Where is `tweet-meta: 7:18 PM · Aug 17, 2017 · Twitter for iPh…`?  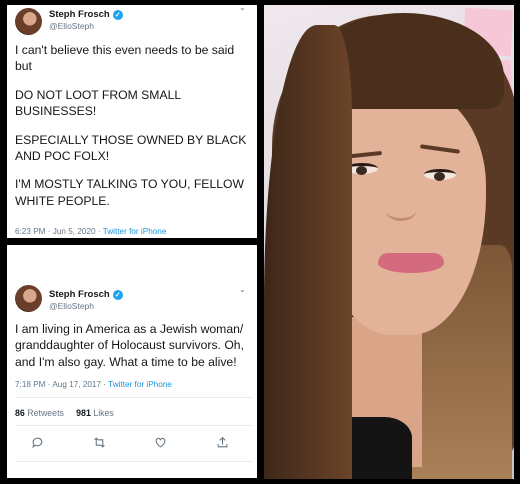
tweet-meta: 7:18 PM · Aug 17, 2017 · Twitter for iPh… is located at coordinates (93, 384).